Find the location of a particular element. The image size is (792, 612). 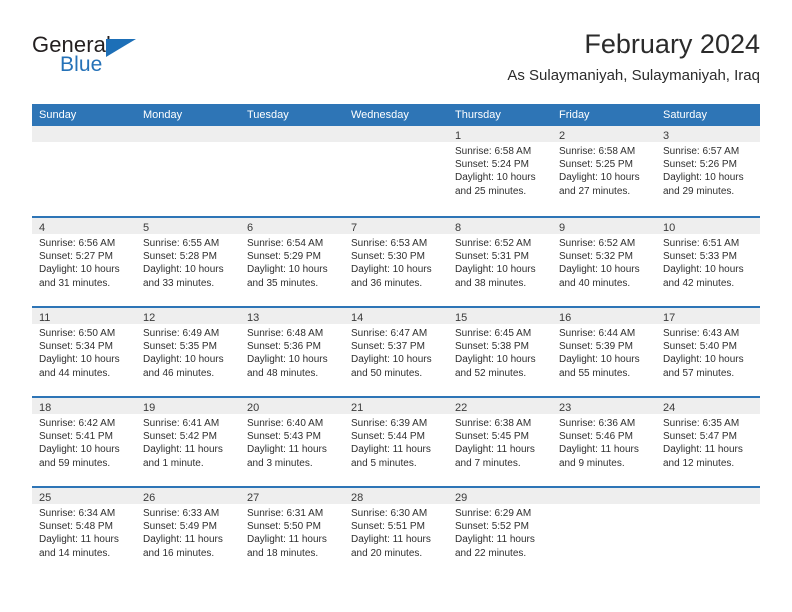

day-number: 23 is located at coordinates (565, 408).